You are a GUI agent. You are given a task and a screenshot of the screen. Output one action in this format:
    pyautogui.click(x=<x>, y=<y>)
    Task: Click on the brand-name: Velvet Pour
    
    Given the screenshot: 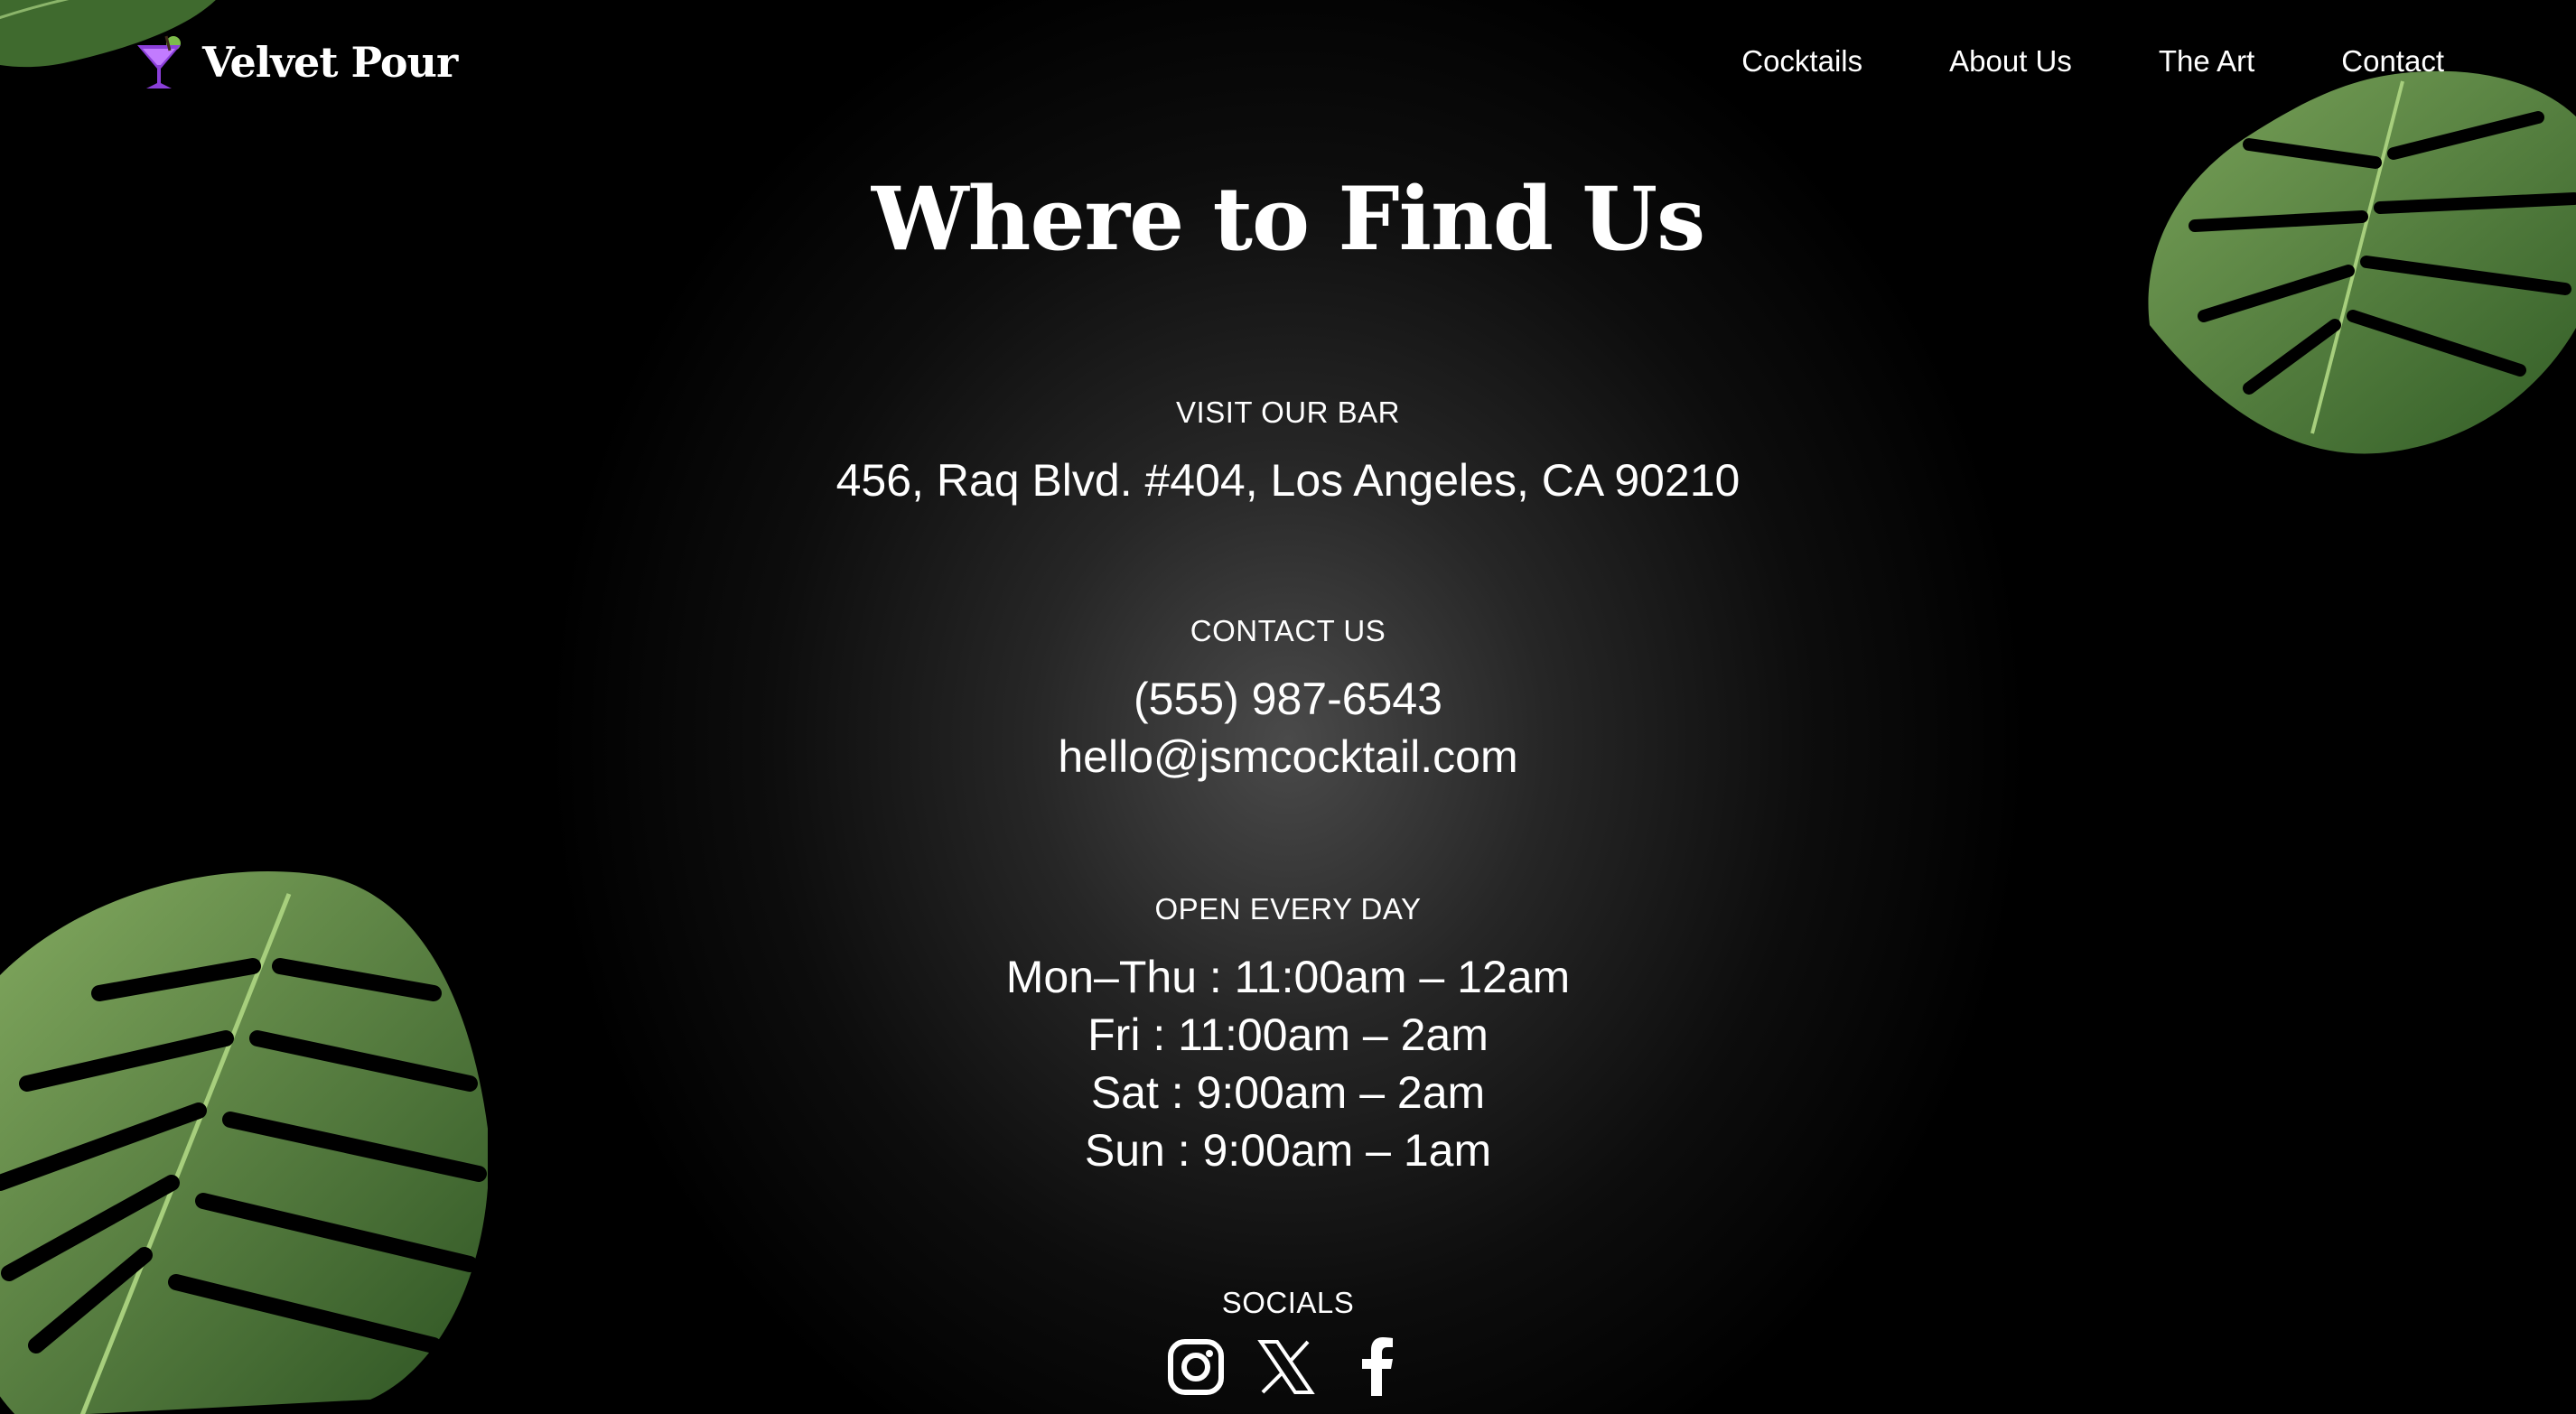 What is the action you would take?
    pyautogui.click(x=330, y=62)
    